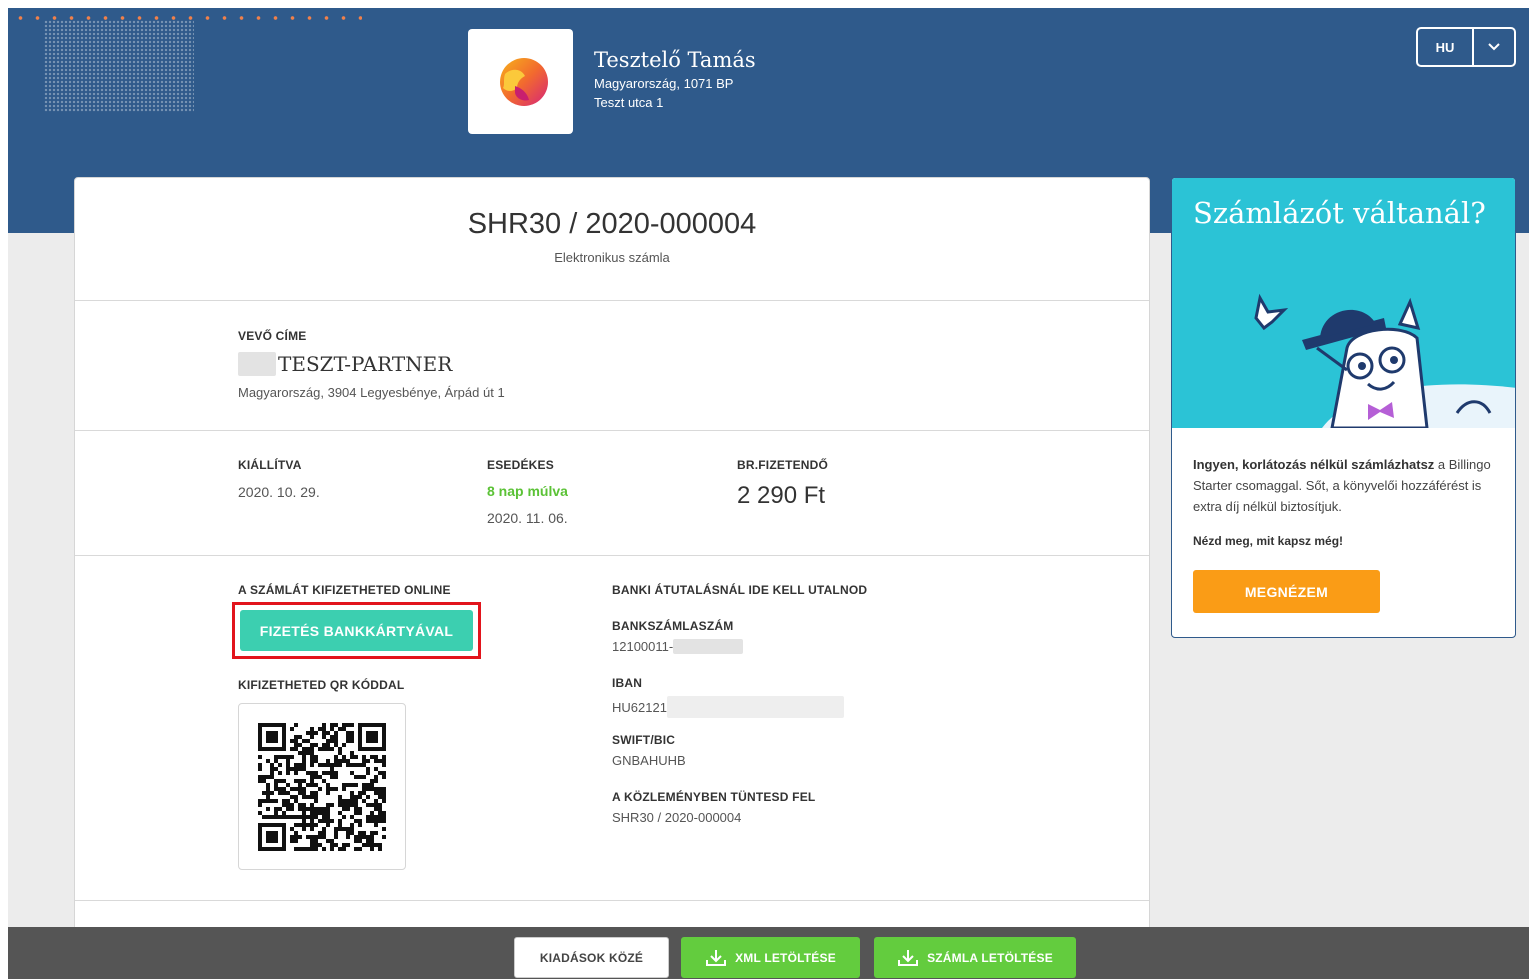 The width and height of the screenshot is (1529, 979). Describe the element at coordinates (520, 465) in the screenshot. I see `due-label: ESEDÉKES` at that location.